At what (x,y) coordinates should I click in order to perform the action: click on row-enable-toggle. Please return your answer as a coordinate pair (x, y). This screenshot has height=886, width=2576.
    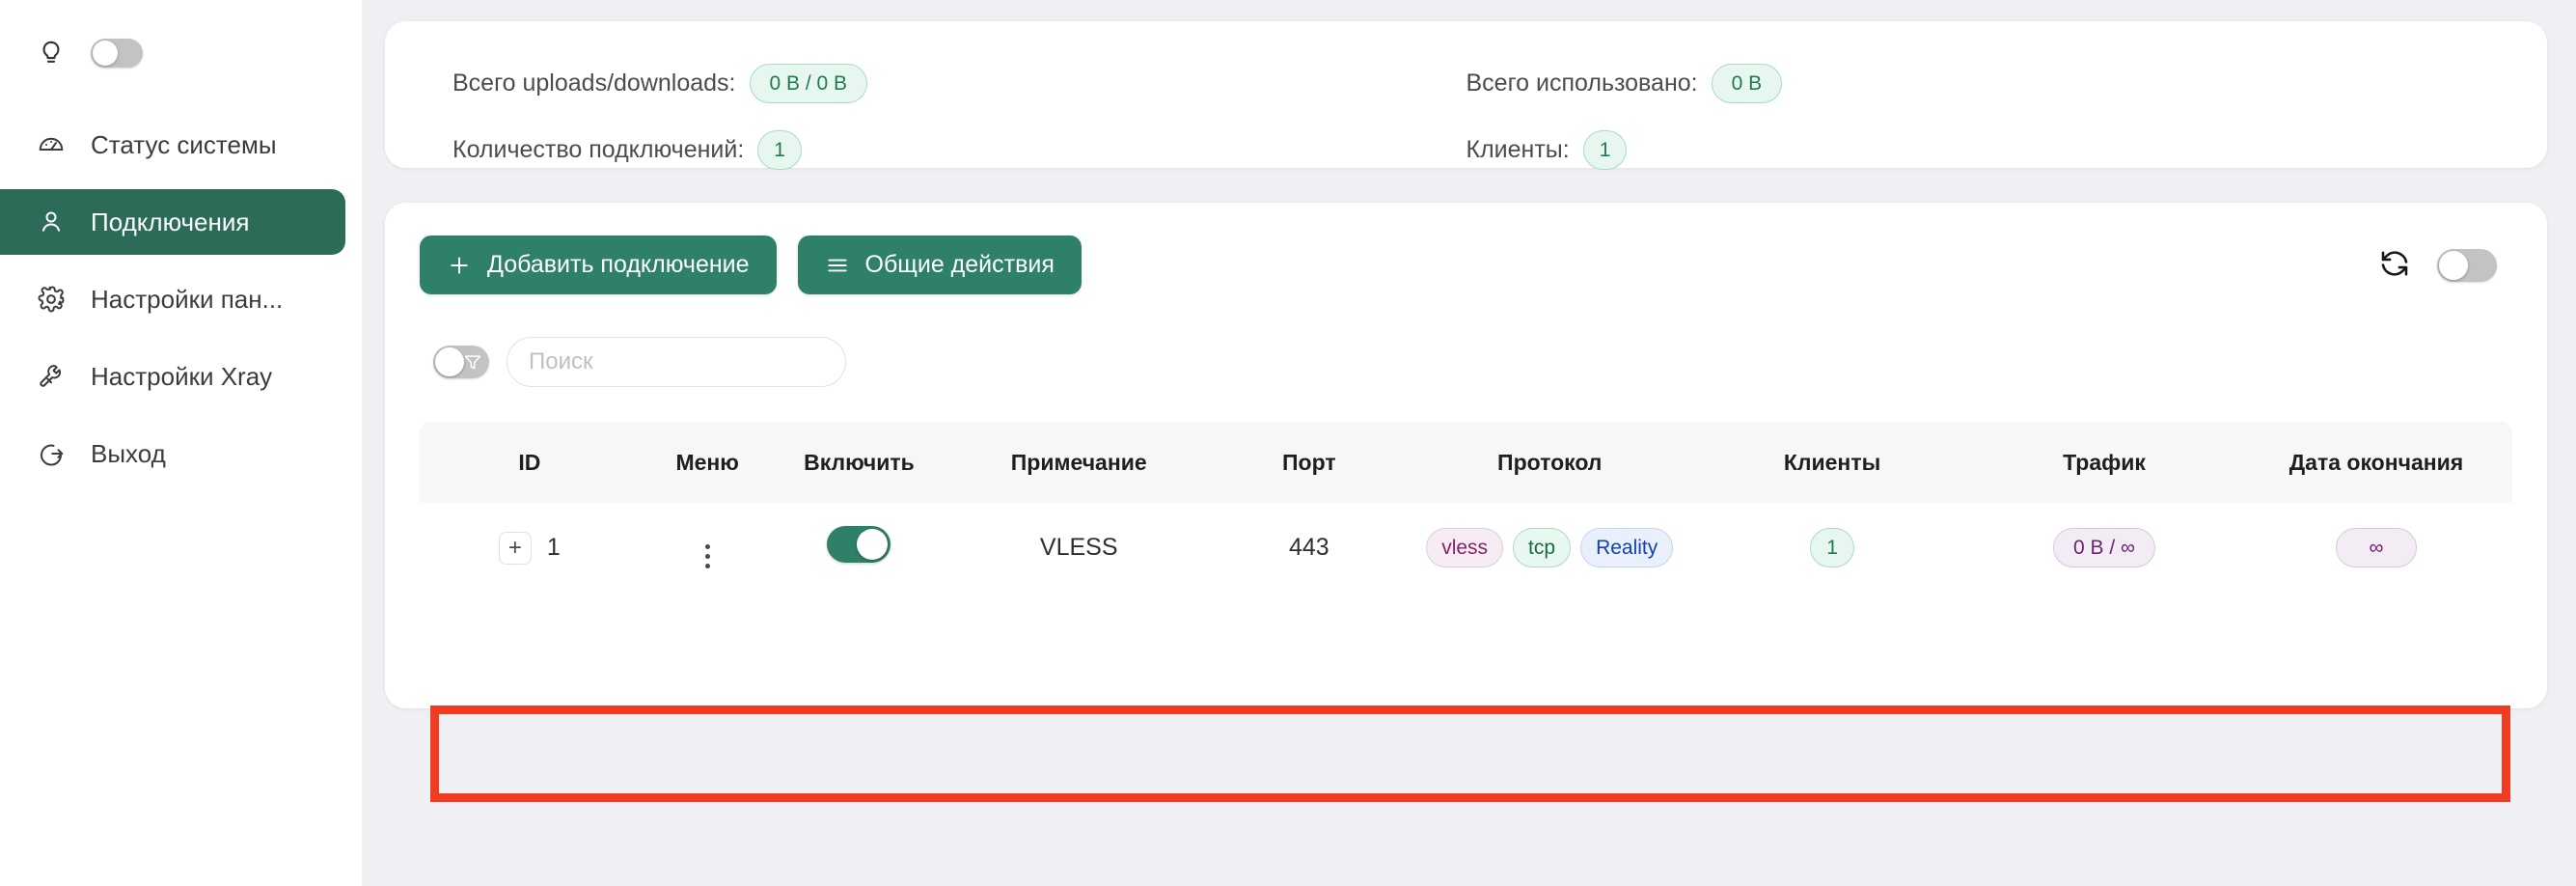
    Looking at the image, I should click on (859, 544).